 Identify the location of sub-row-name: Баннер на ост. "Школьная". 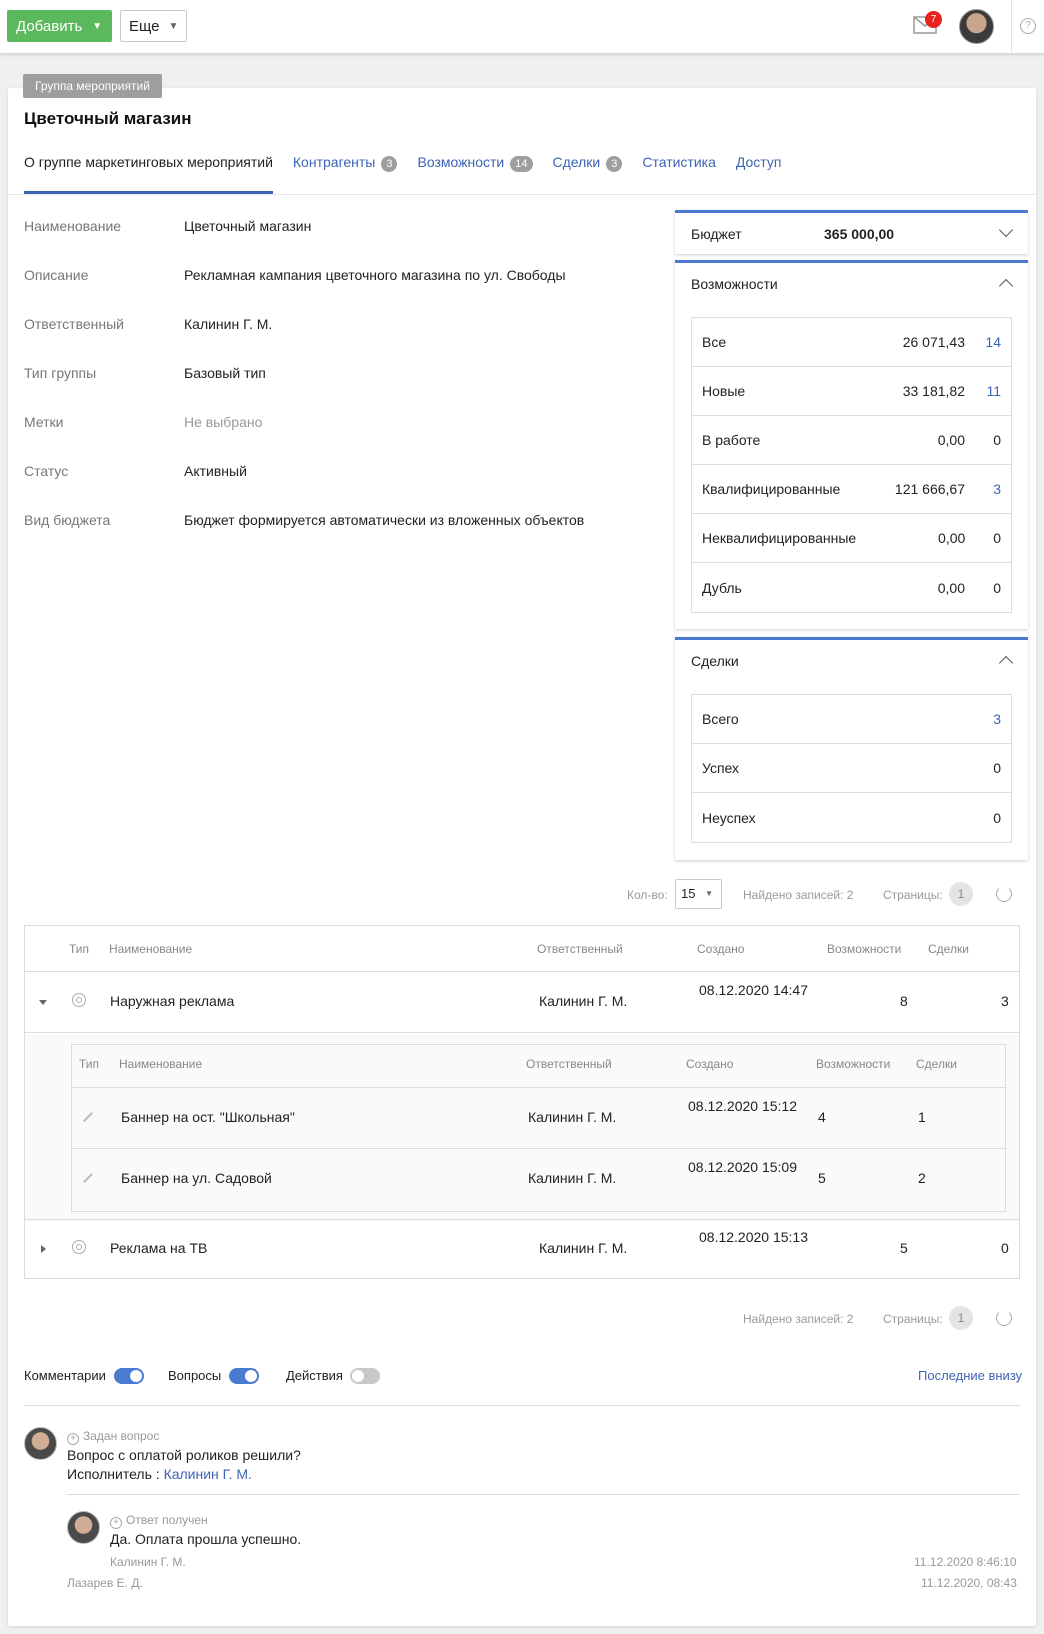
(208, 1117).